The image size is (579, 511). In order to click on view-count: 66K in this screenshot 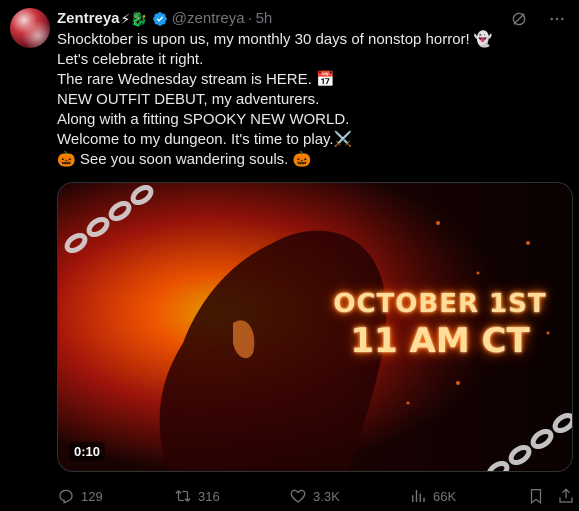, I will do `click(445, 496)`.